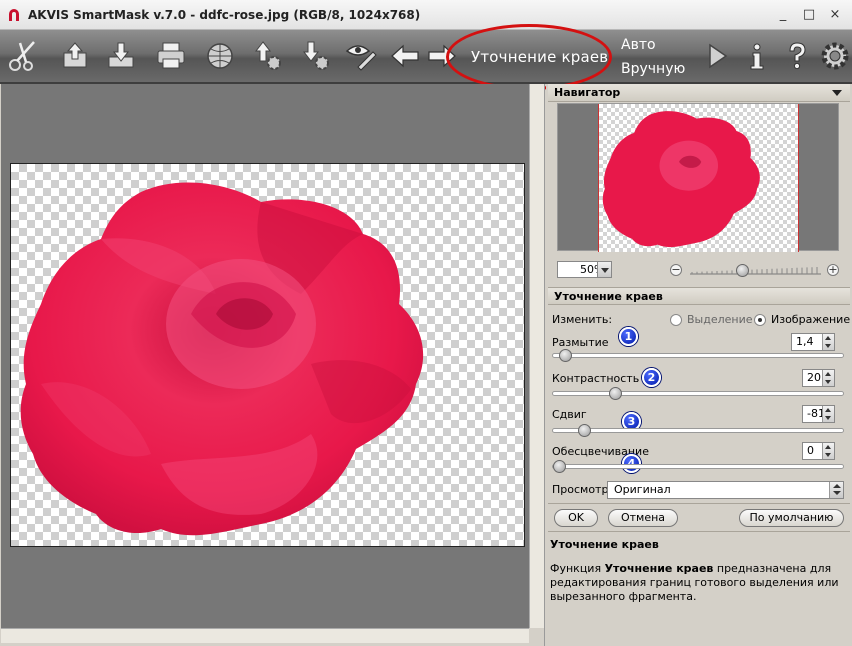 Image resolution: width=852 pixels, height=646 pixels. What do you see at coordinates (699, 296) in the screenshot?
I see `refine-edges-header: Уточнение краев` at bounding box center [699, 296].